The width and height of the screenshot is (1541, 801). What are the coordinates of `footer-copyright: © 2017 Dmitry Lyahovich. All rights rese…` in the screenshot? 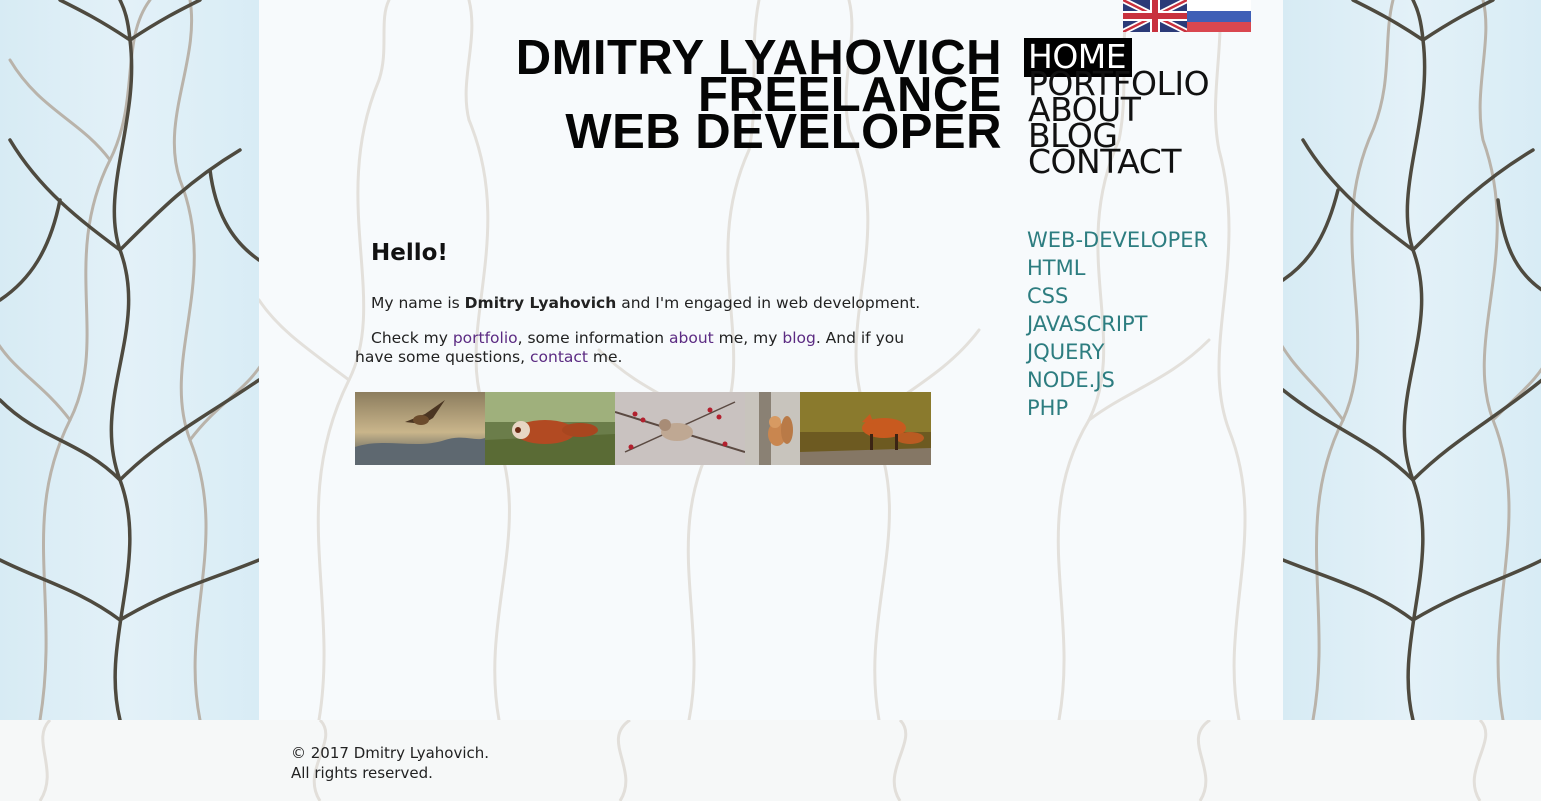 It's located at (390, 763).